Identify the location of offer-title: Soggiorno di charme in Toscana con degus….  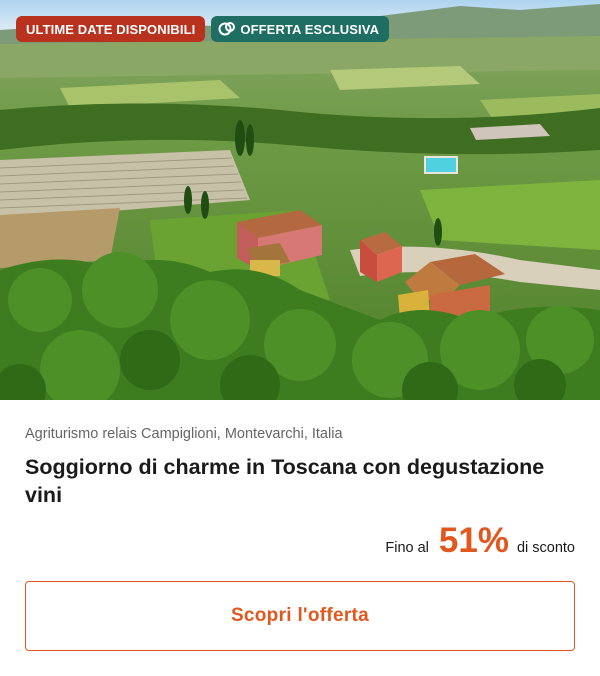
(300, 481).